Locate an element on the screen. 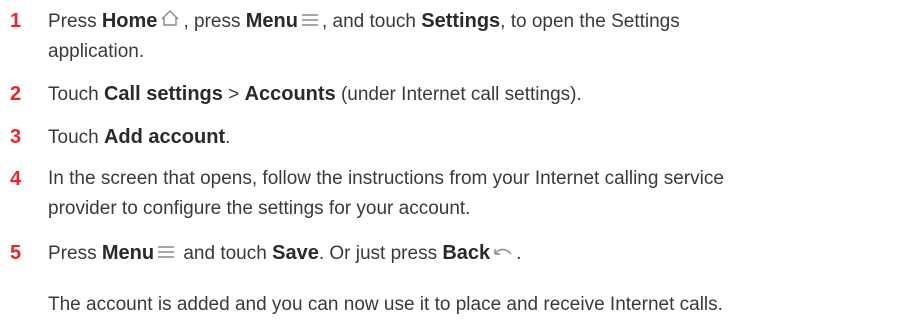 Image resolution: width=902 pixels, height=325 pixels. bold-term-accounts: Accounts is located at coordinates (290, 94).